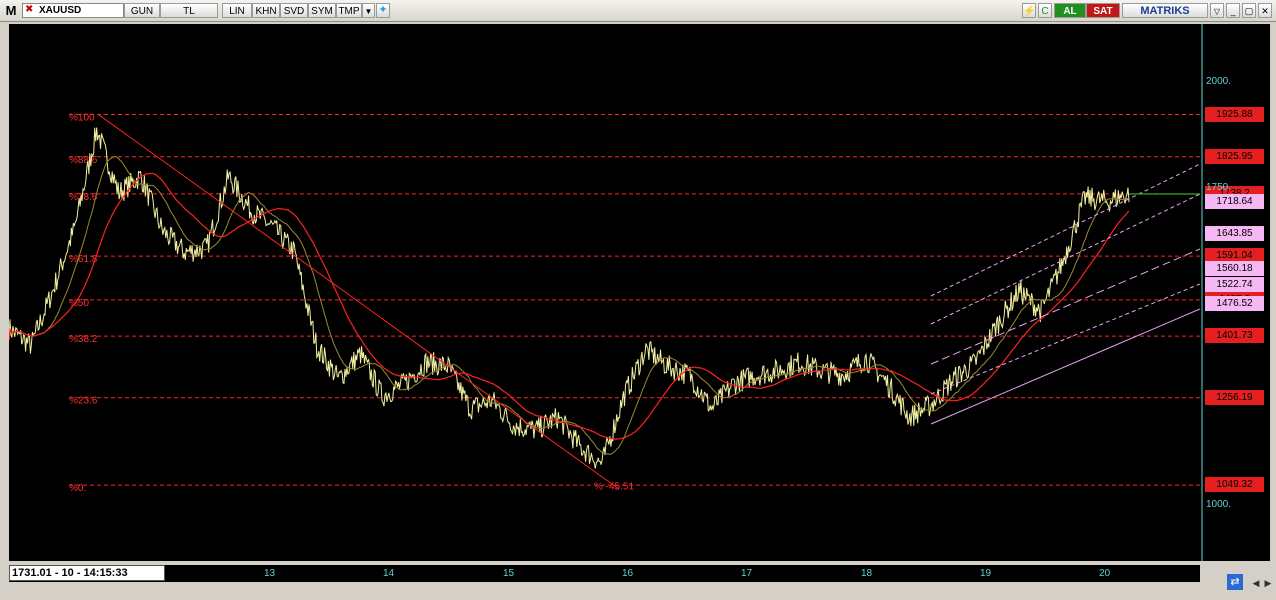 This screenshot has width=1276, height=600. Describe the element at coordinates (1249, 10) in the screenshot. I see `maximize-icon: ▢` at that location.